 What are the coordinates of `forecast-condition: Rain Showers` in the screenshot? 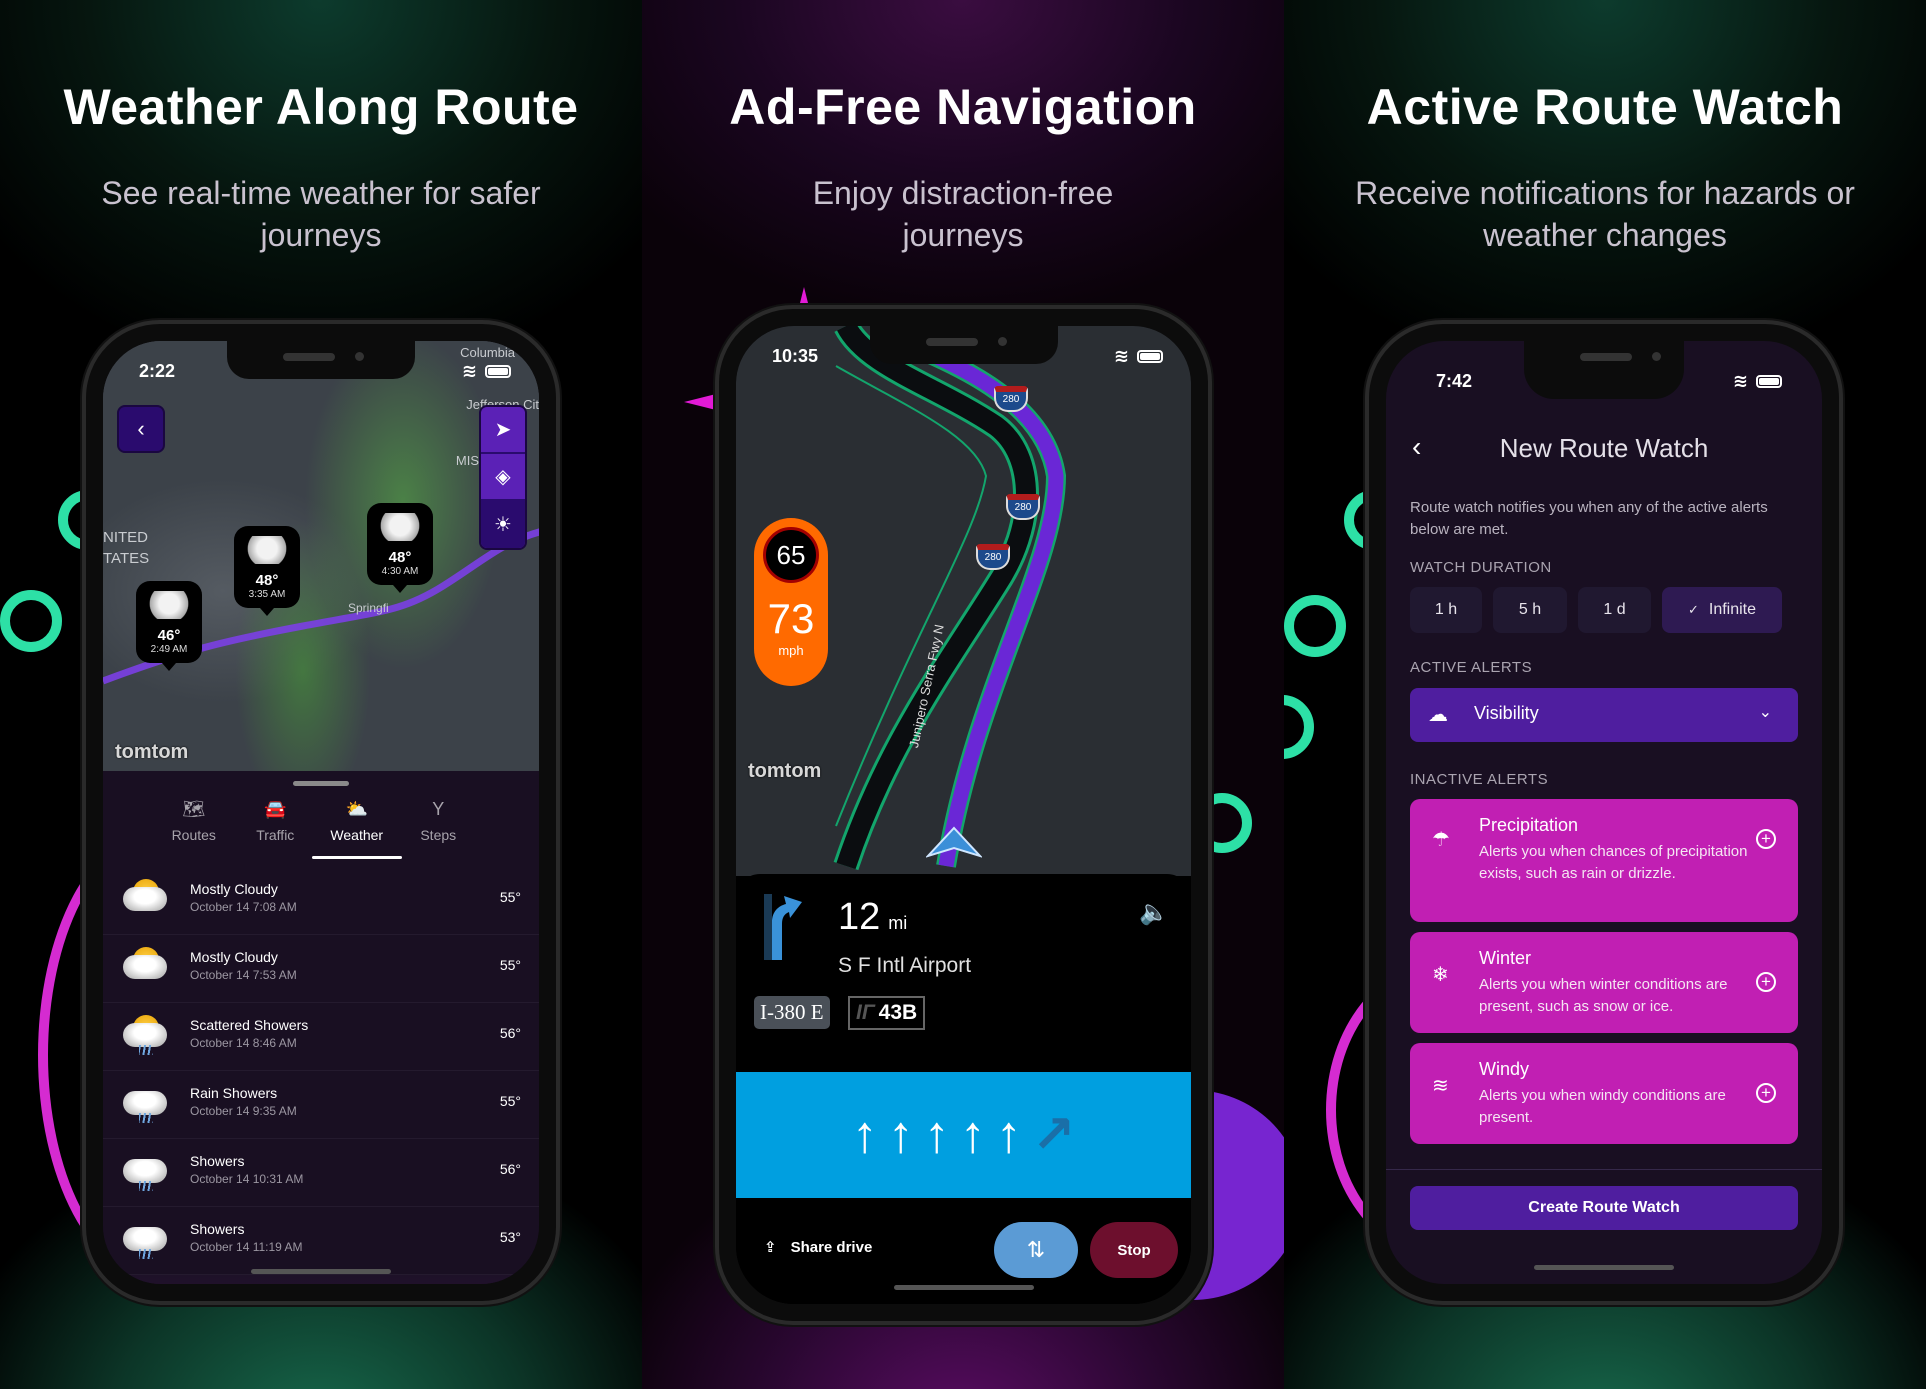 It's located at (234, 1093).